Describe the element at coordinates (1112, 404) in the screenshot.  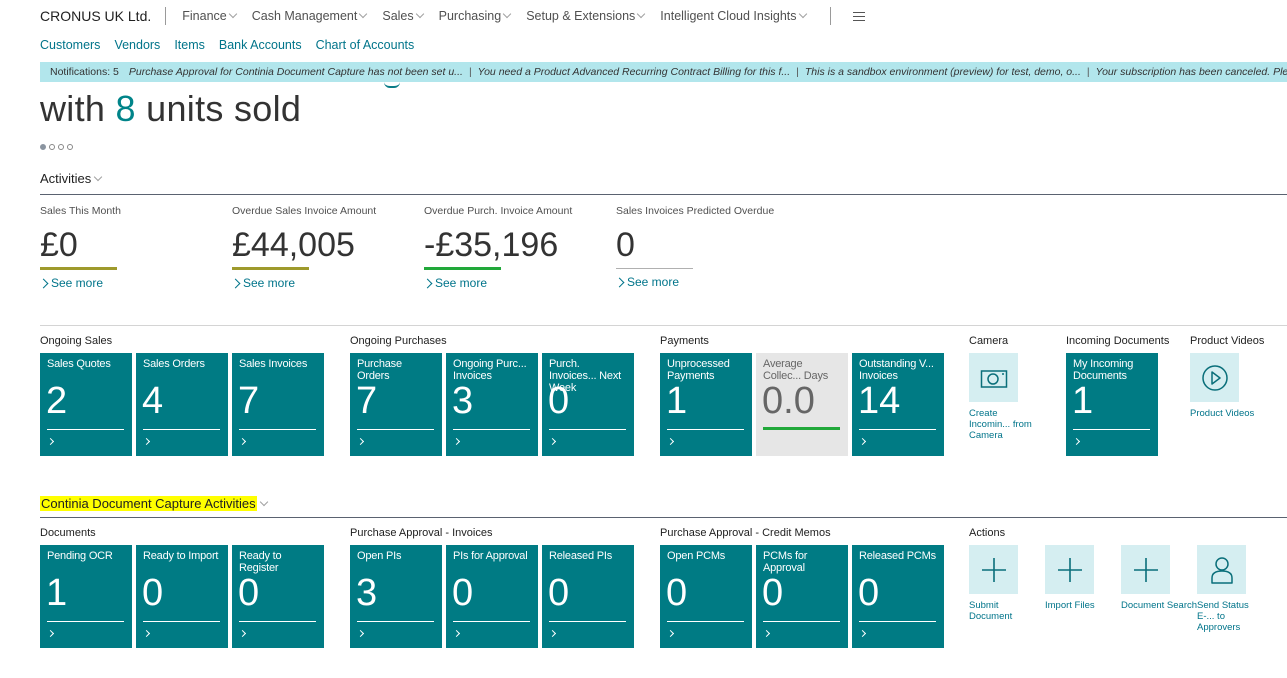
I see `tile-my-incoming-documents: My Incoming Documents 1` at that location.